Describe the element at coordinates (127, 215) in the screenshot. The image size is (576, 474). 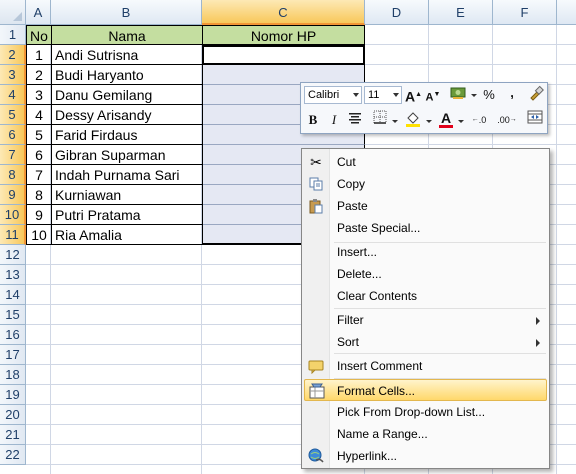
I see `table-cell-nama: Putri Pratama` at that location.